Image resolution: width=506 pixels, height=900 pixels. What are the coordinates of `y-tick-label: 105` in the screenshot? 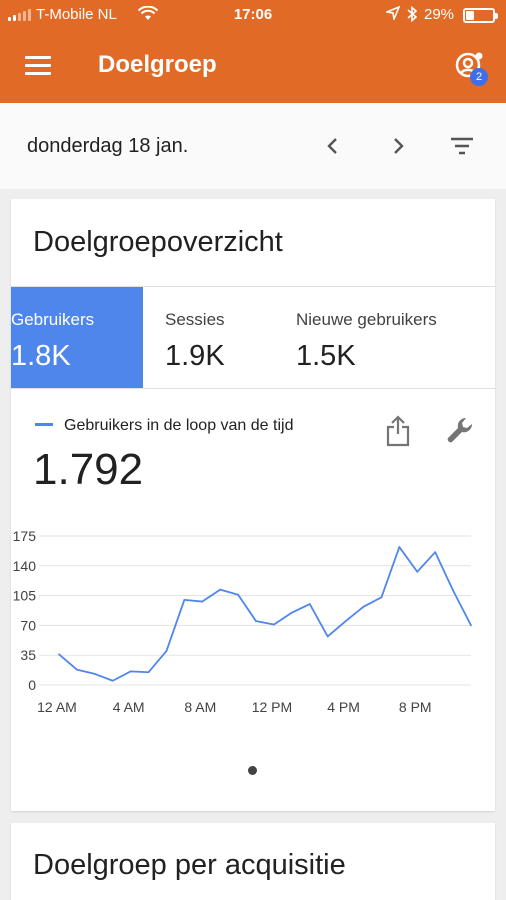 It's located at (25, 596).